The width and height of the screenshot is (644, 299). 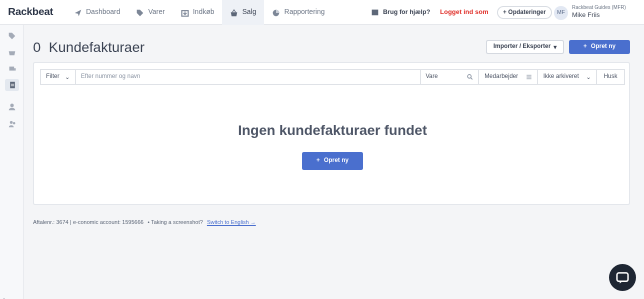 I want to click on employee-filter-label: Medarbejder, so click(x=501, y=77).